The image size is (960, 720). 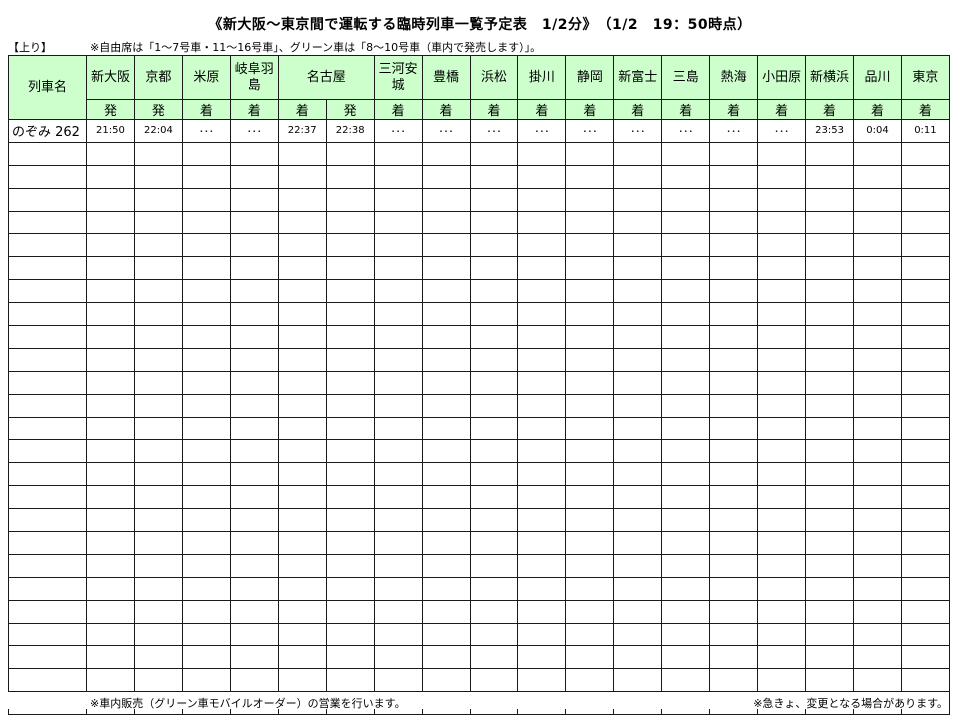 What do you see at coordinates (248, 703) in the screenshot?
I see `onboard-sales-note: ※車内販売（グリーン車モバイルオーダー）の営業を行います。` at bounding box center [248, 703].